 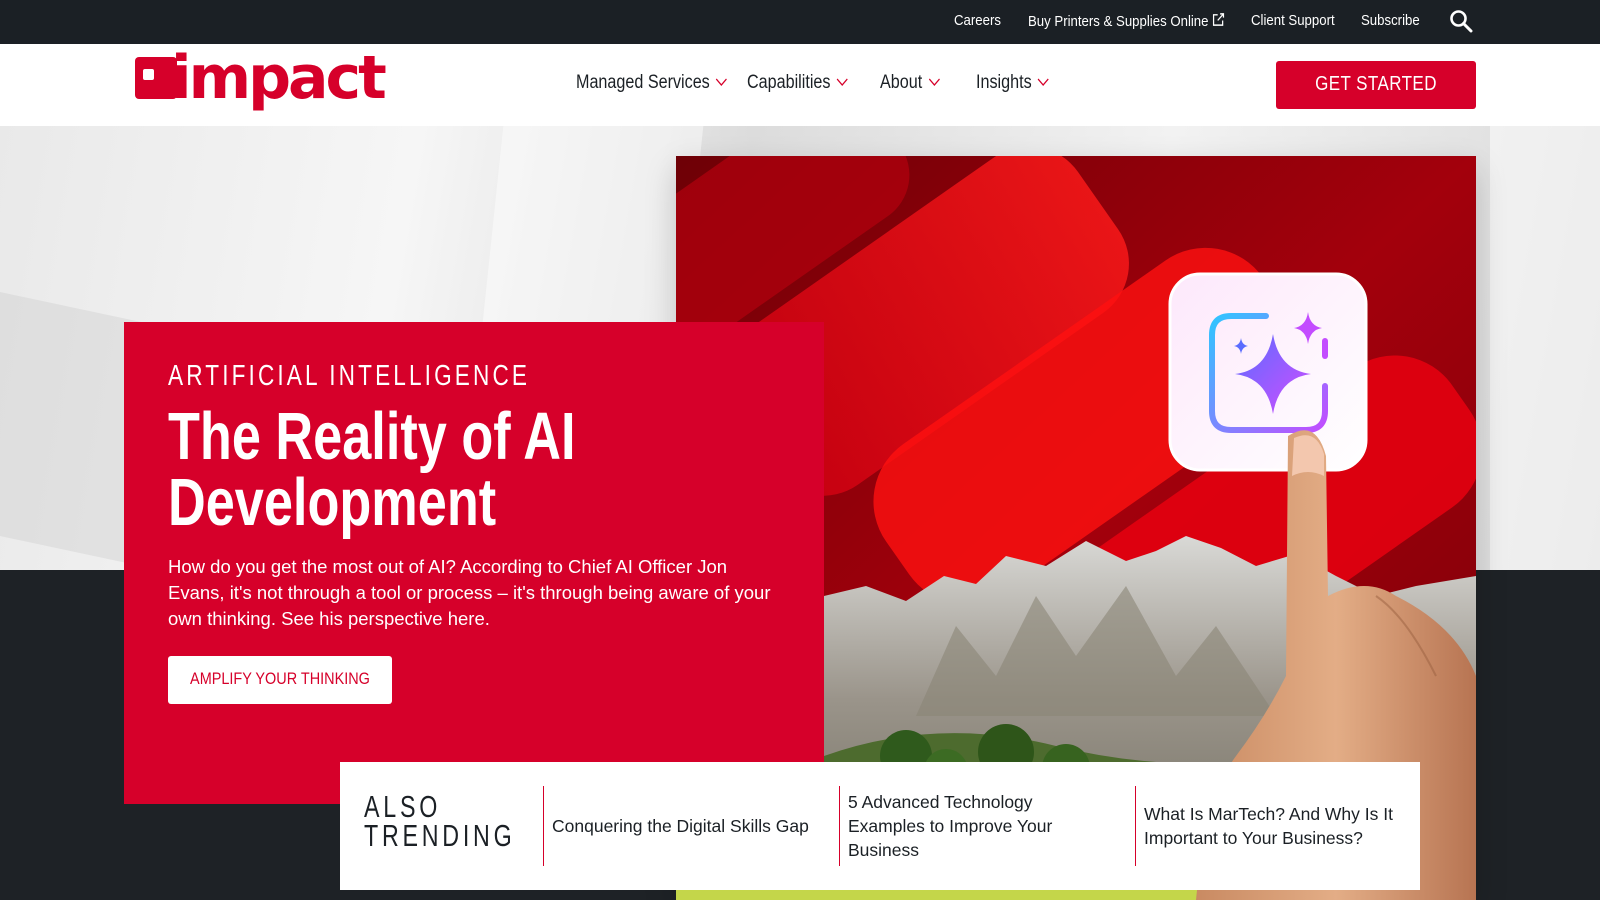 I want to click on get-started-label: GET STARTED, so click(x=1376, y=84).